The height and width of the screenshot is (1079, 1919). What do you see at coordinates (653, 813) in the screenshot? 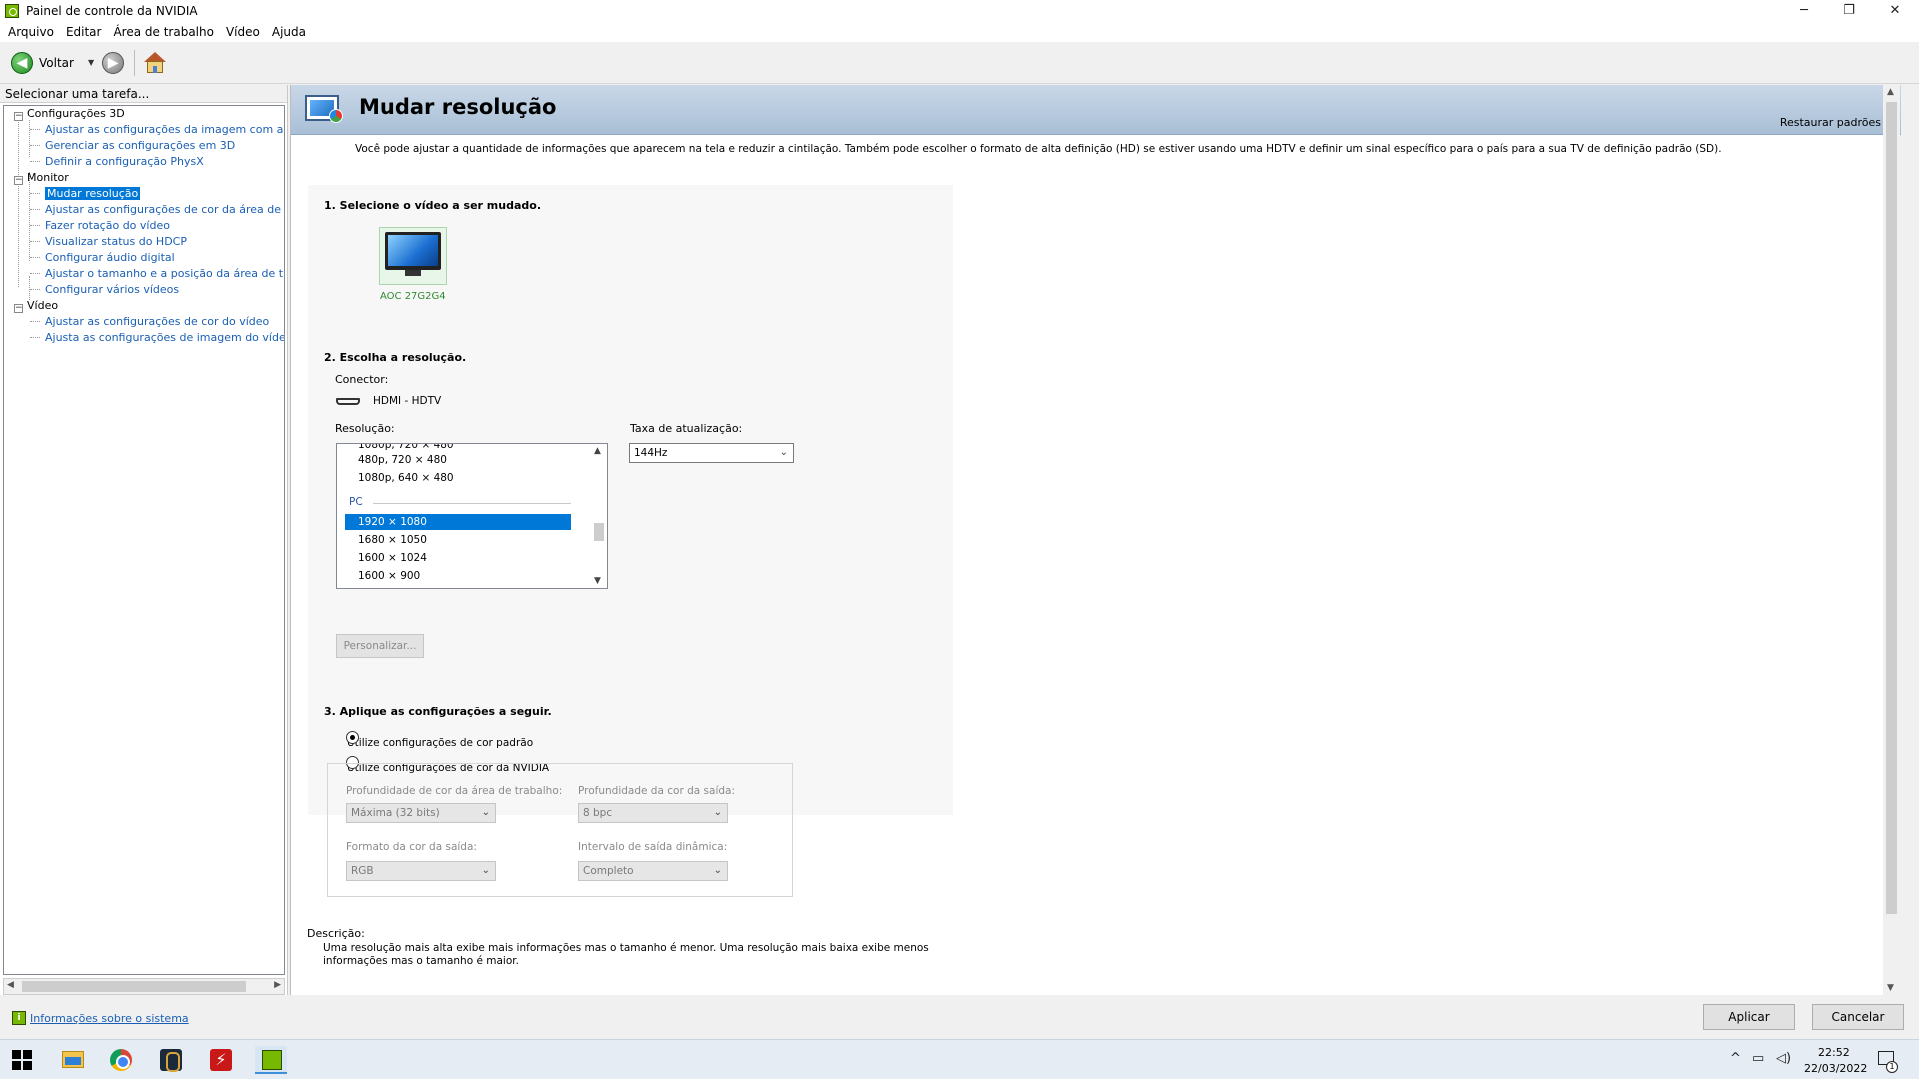
I see `output-depth-select: 8 bpc ⌄` at bounding box center [653, 813].